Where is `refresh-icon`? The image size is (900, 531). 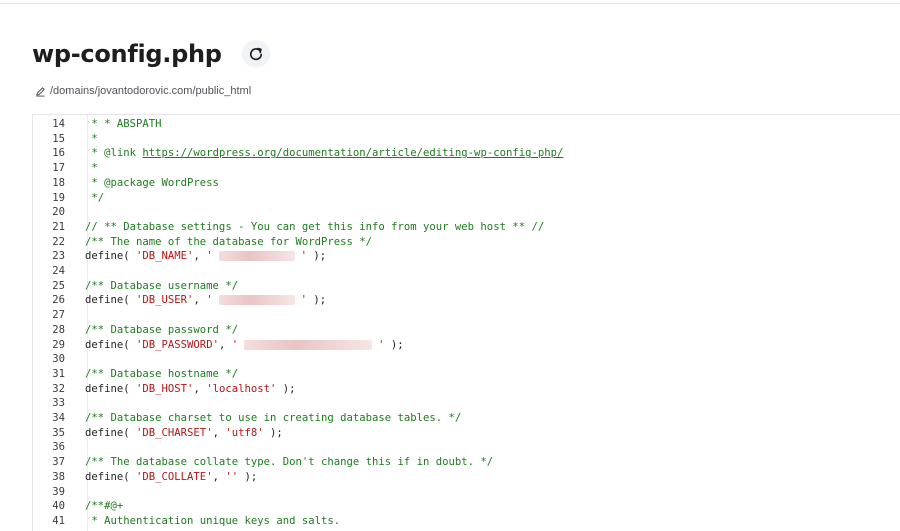
refresh-icon is located at coordinates (255, 54).